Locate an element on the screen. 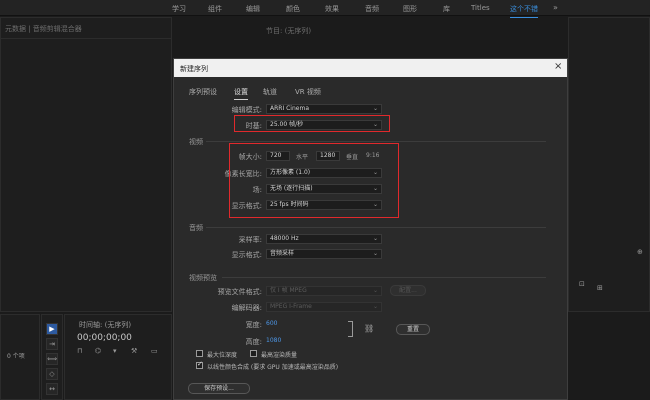 This screenshot has height=400, width=650. max-render-quality-label: 最高渲染质量 is located at coordinates (279, 355).